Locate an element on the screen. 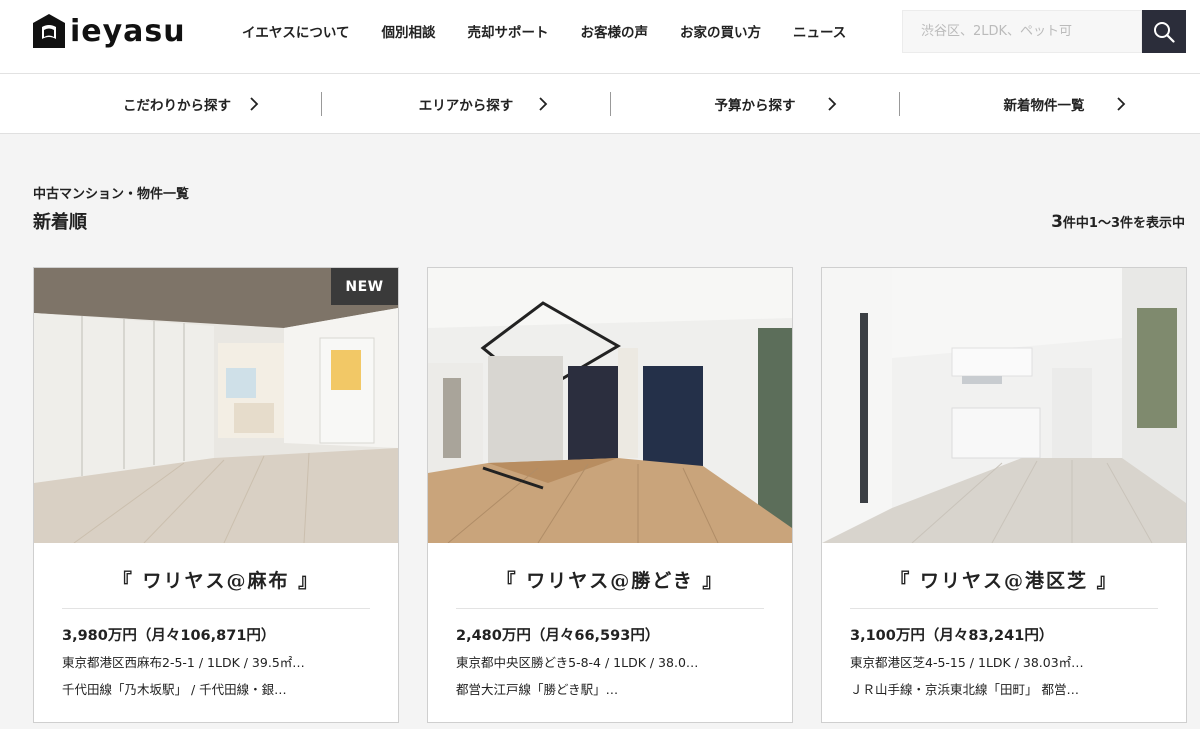 This screenshot has height=729, width=1200. nav-customer-voices: お客様の声 is located at coordinates (614, 31).